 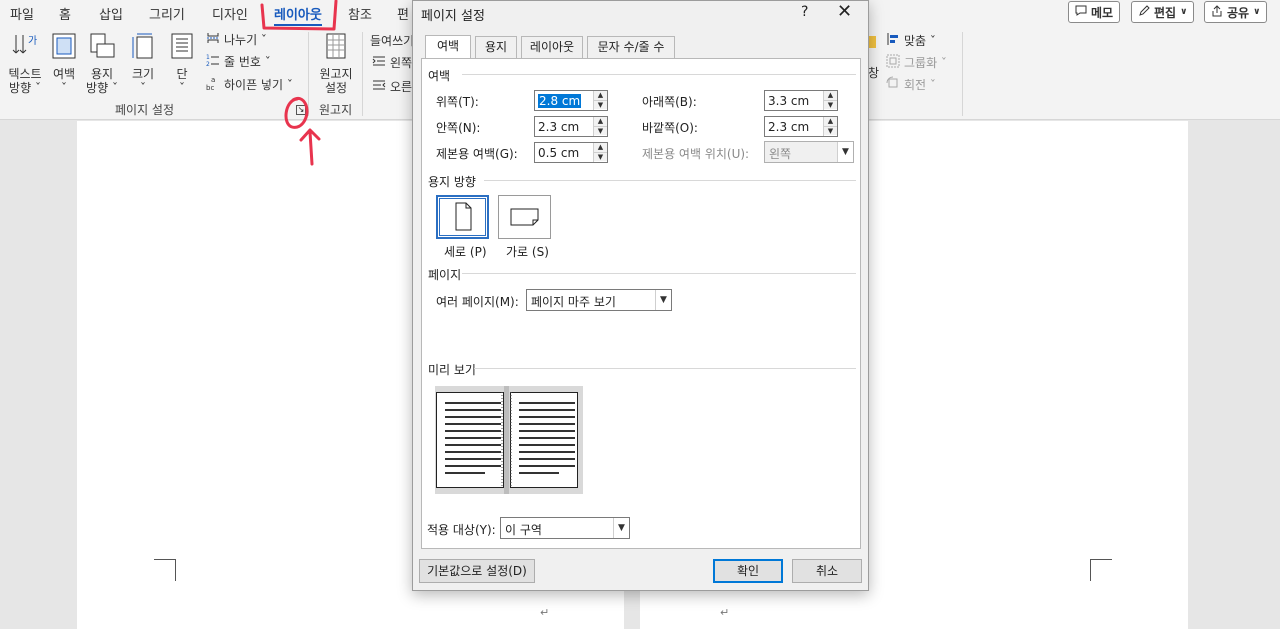 What do you see at coordinates (545, 612) in the screenshot?
I see `paragraph-mark: ↵` at bounding box center [545, 612].